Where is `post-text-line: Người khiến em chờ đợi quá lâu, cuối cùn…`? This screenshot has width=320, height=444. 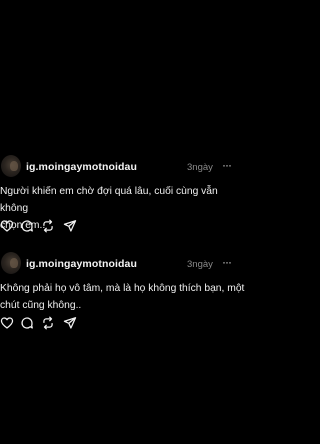 post-text-line: Người khiến em chờ đợi quá lâu, cuối cùn… is located at coordinates (109, 200).